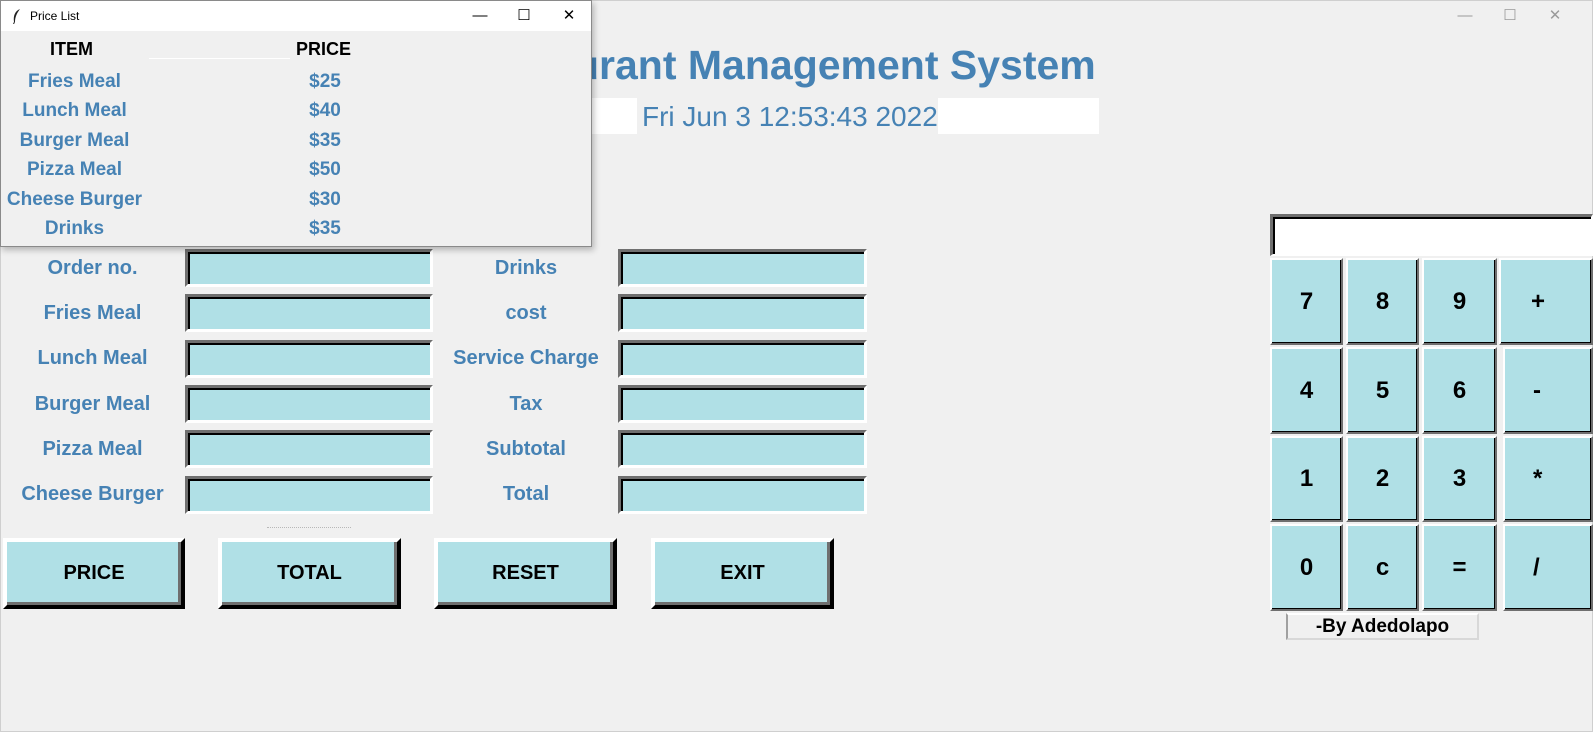 This screenshot has height=732, width=1593. What do you see at coordinates (742, 495) in the screenshot?
I see `total-field` at bounding box center [742, 495].